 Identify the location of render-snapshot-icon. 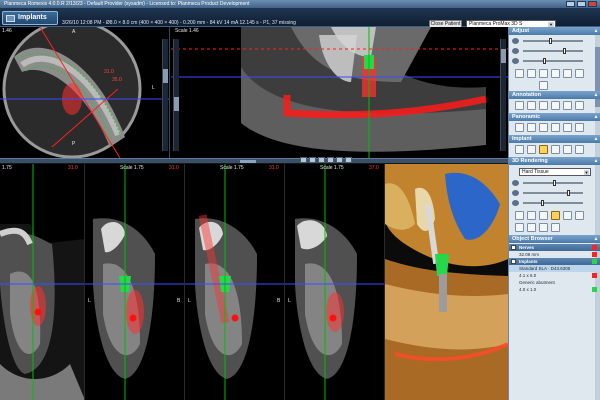
(519, 227).